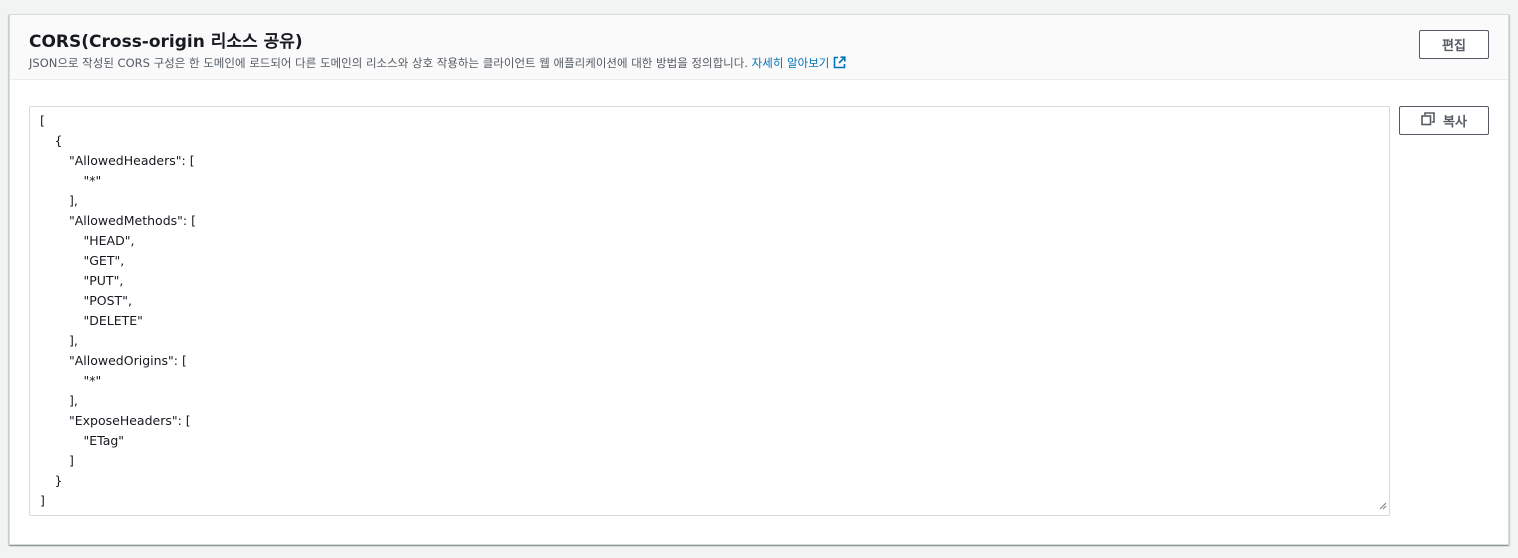 The width and height of the screenshot is (1518, 558). I want to click on edit-button: 편집, so click(1454, 44).